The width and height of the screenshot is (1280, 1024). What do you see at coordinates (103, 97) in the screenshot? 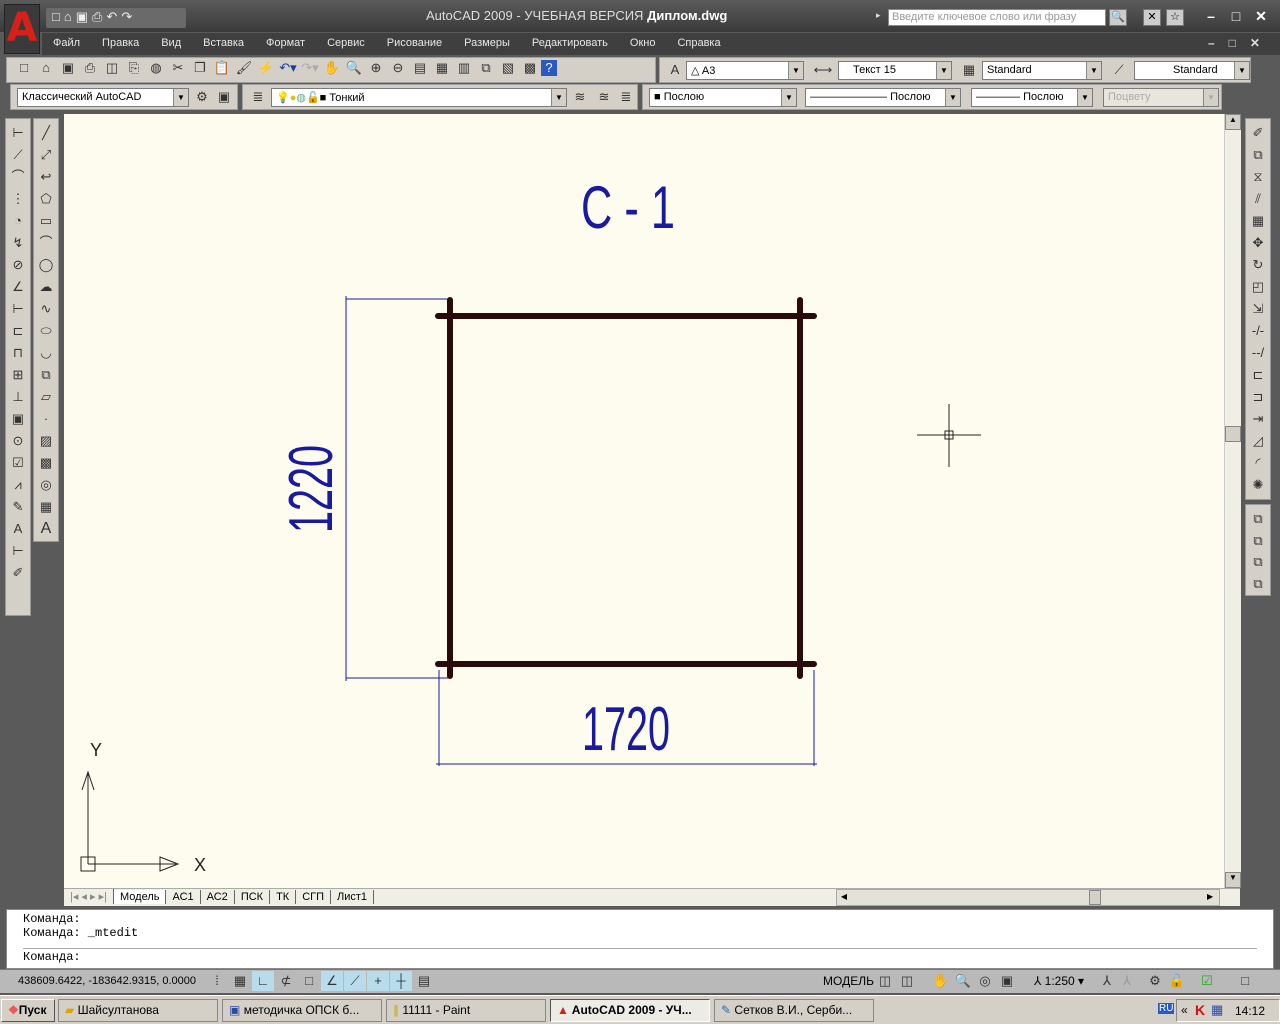
I see `workspace-select: Классический AutoCAD ▼` at bounding box center [103, 97].